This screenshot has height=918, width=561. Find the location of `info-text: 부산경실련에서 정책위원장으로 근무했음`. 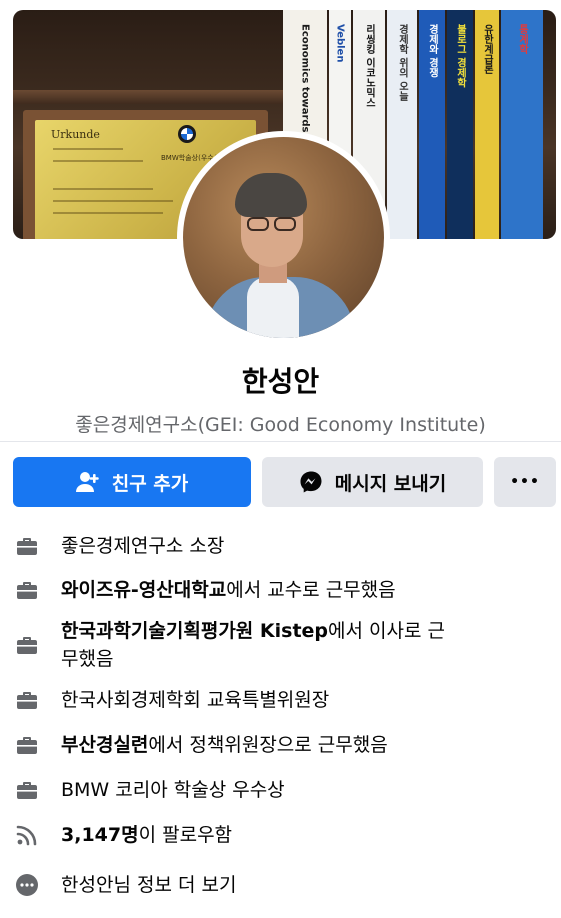

info-text: 부산경실련에서 정책위원장으로 근무했음 is located at coordinates (224, 745).